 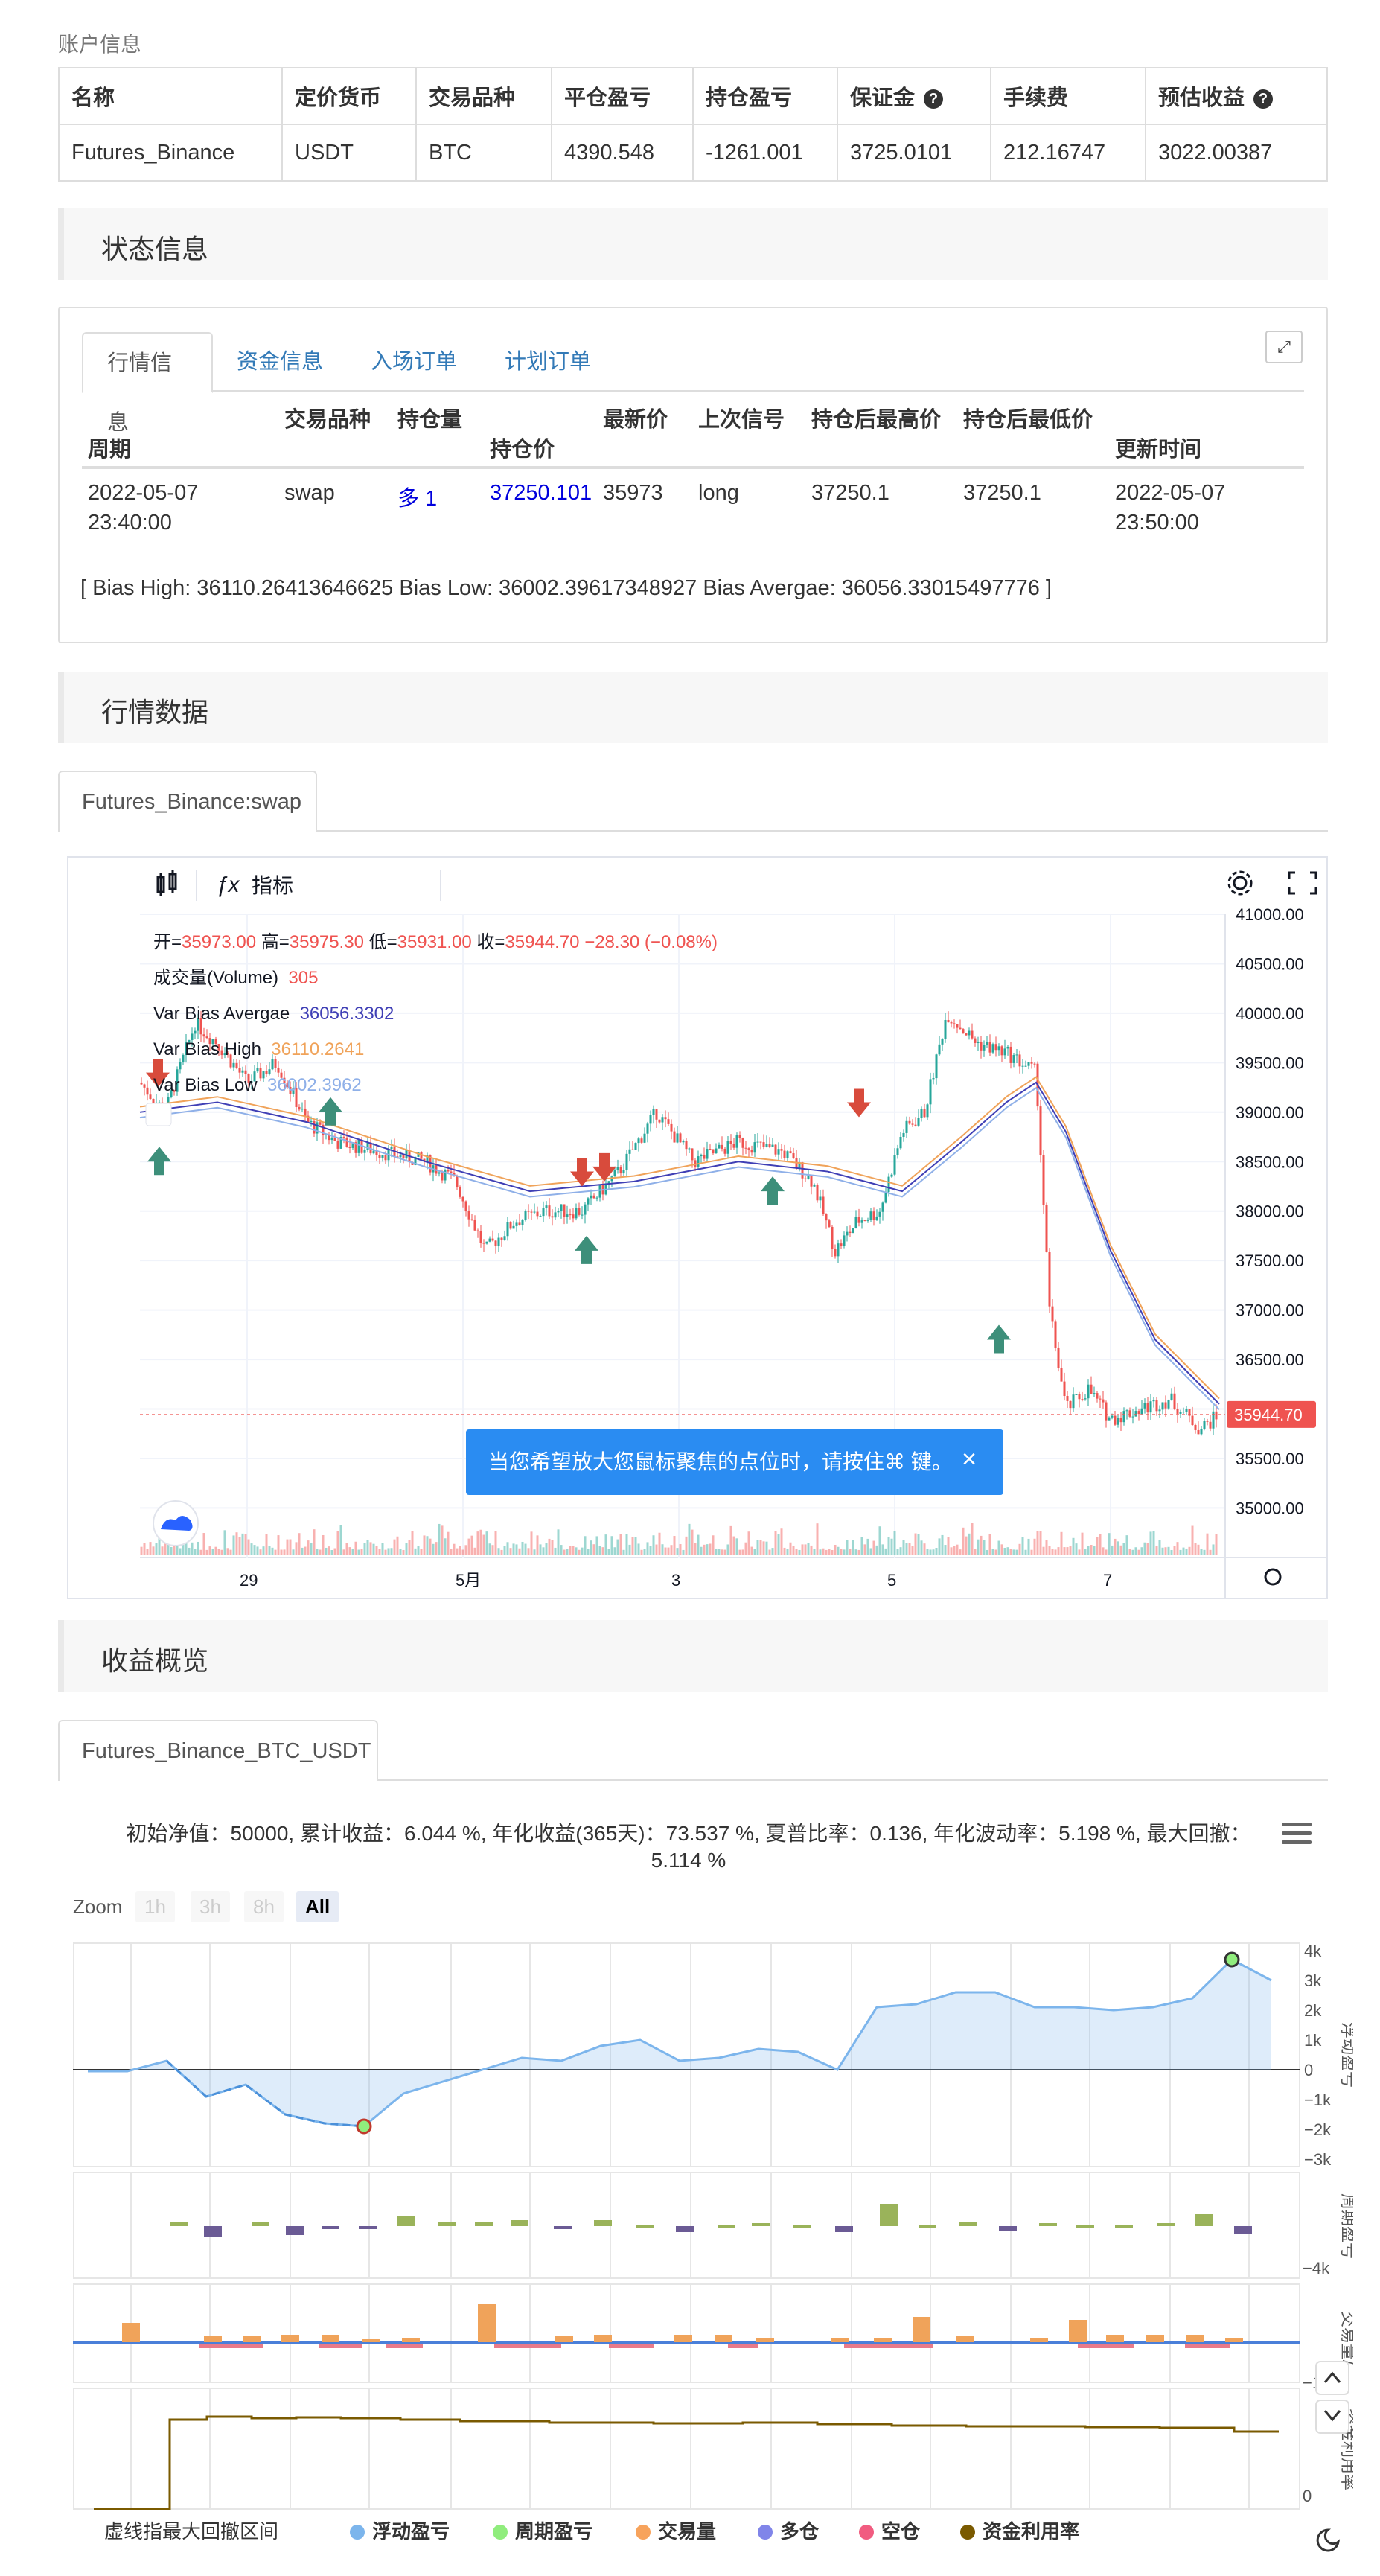 What do you see at coordinates (228, 885) in the screenshot?
I see `indicators-icon: ƒx` at bounding box center [228, 885].